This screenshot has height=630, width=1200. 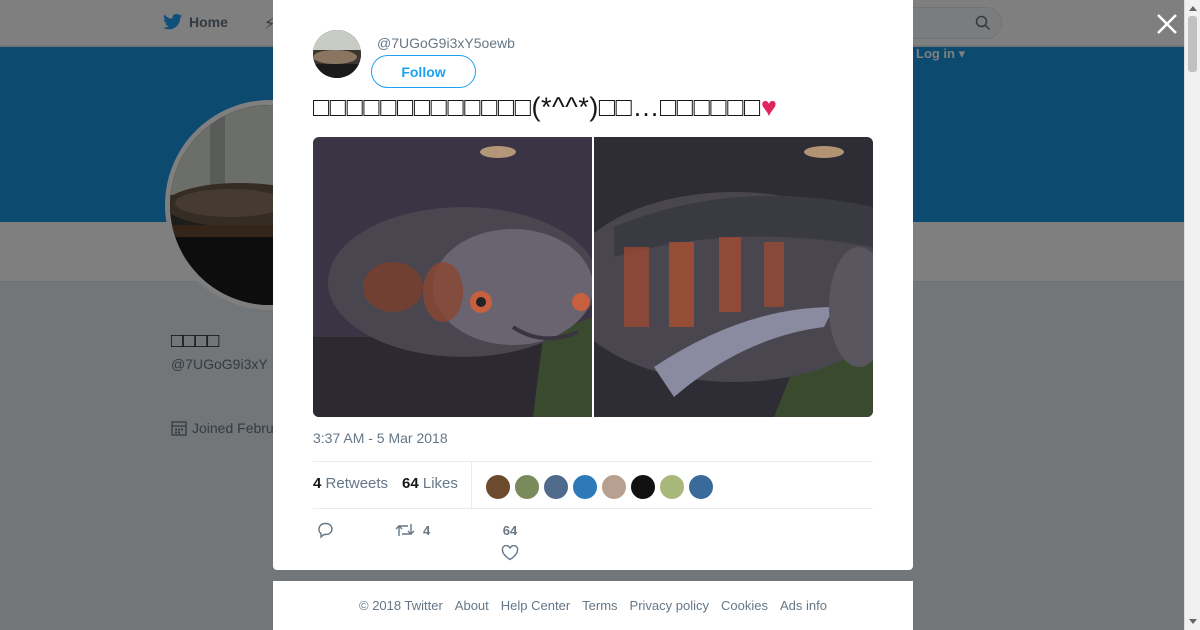 What do you see at coordinates (472, 605) in the screenshot?
I see `footer-link: About` at bounding box center [472, 605].